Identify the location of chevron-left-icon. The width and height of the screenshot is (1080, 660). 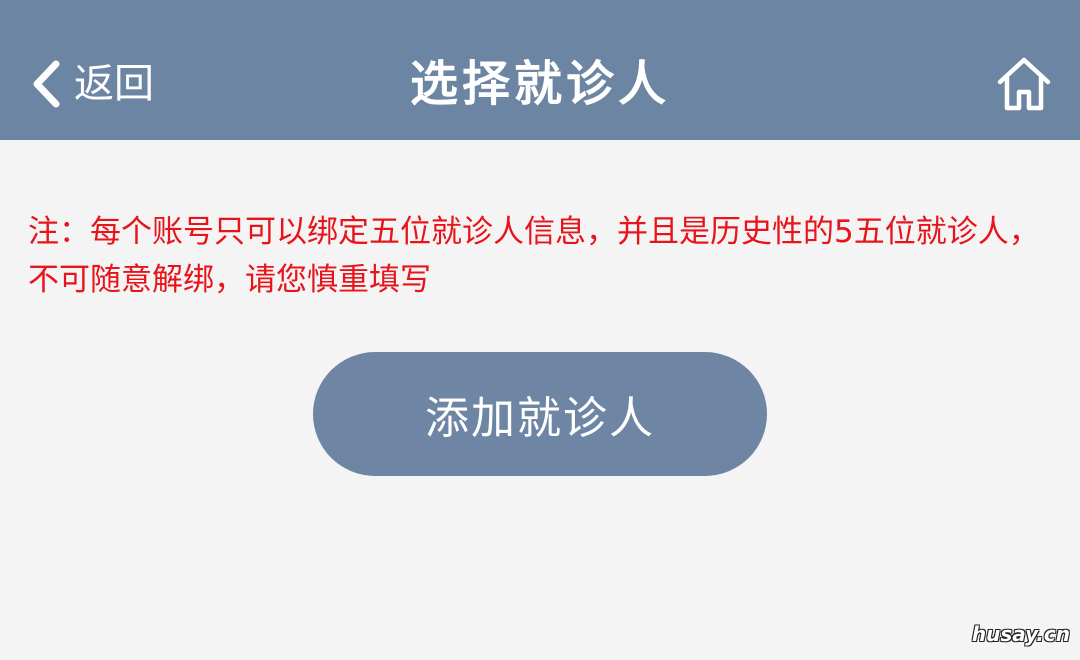
(46, 84).